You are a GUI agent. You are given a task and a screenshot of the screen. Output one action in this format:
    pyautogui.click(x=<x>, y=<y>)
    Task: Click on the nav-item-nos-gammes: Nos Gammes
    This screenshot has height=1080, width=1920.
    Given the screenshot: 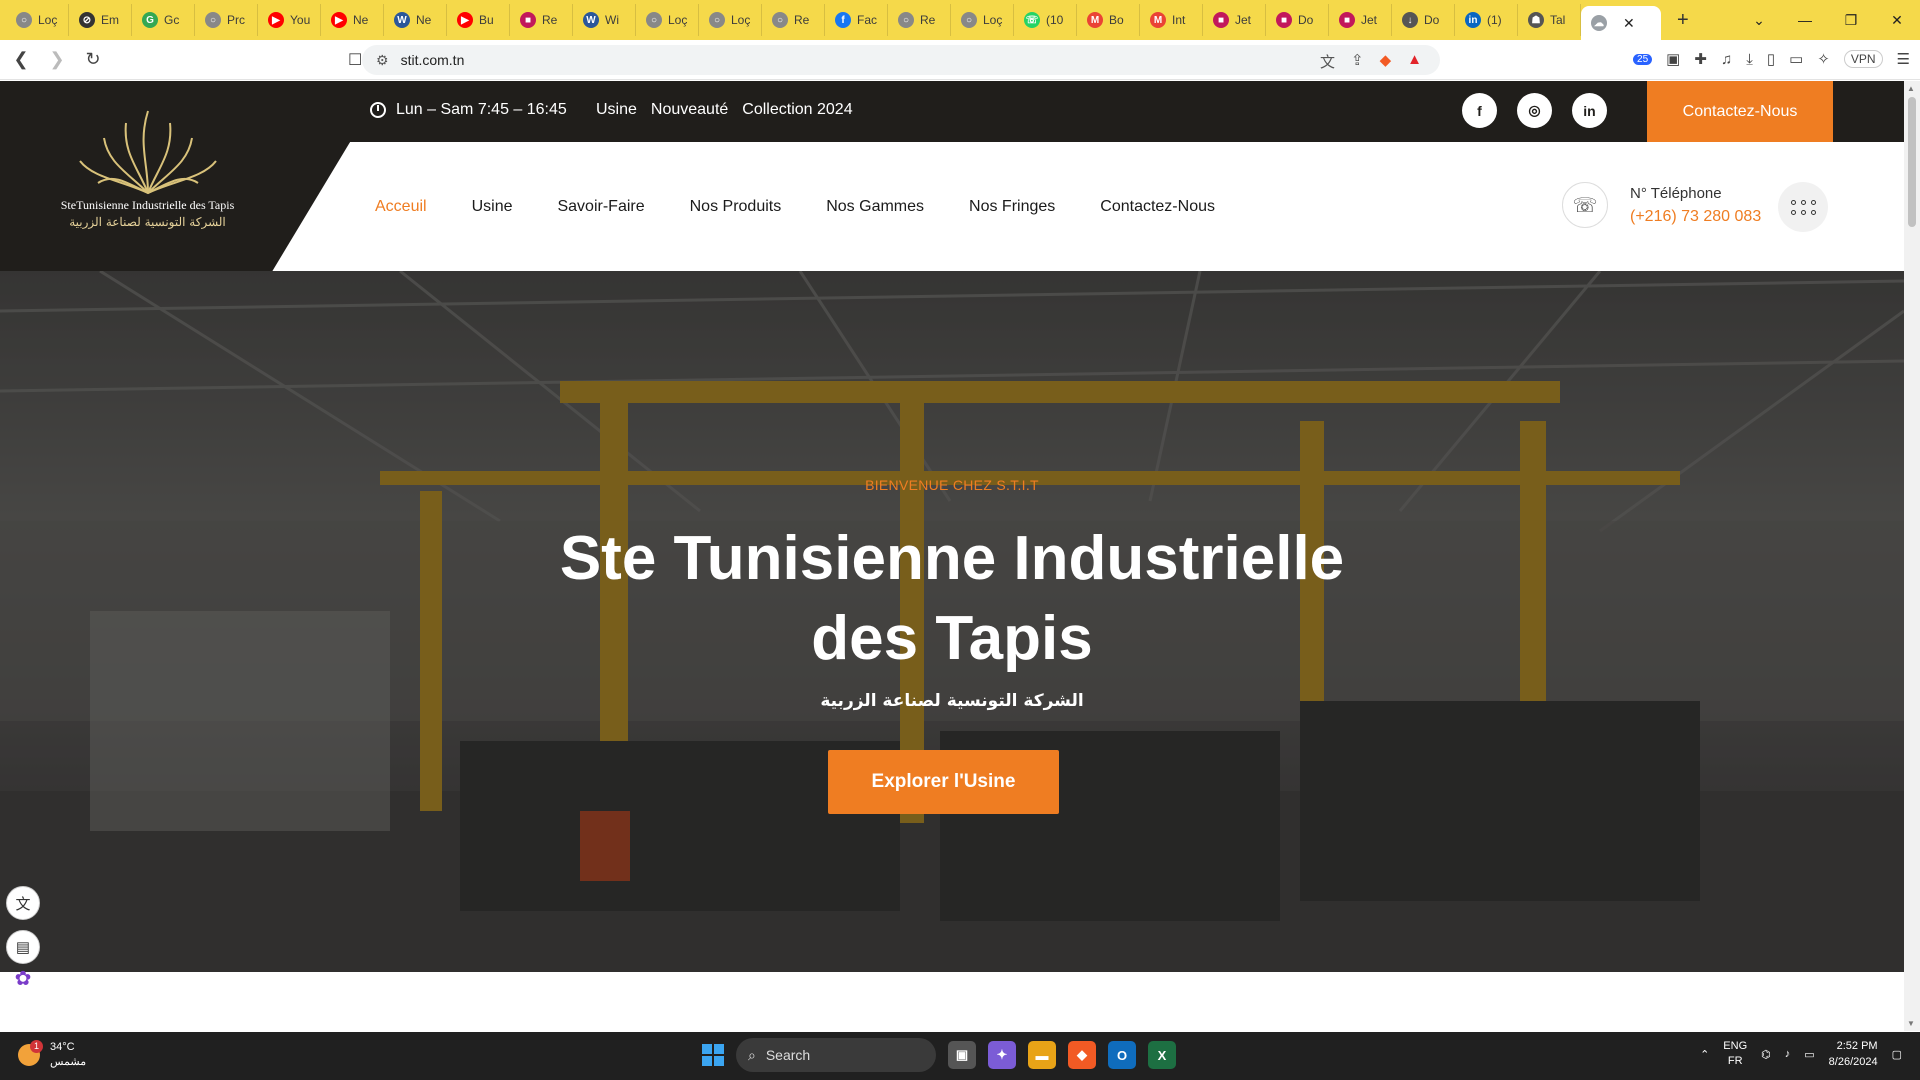 What is the action you would take?
    pyautogui.click(x=875, y=207)
    